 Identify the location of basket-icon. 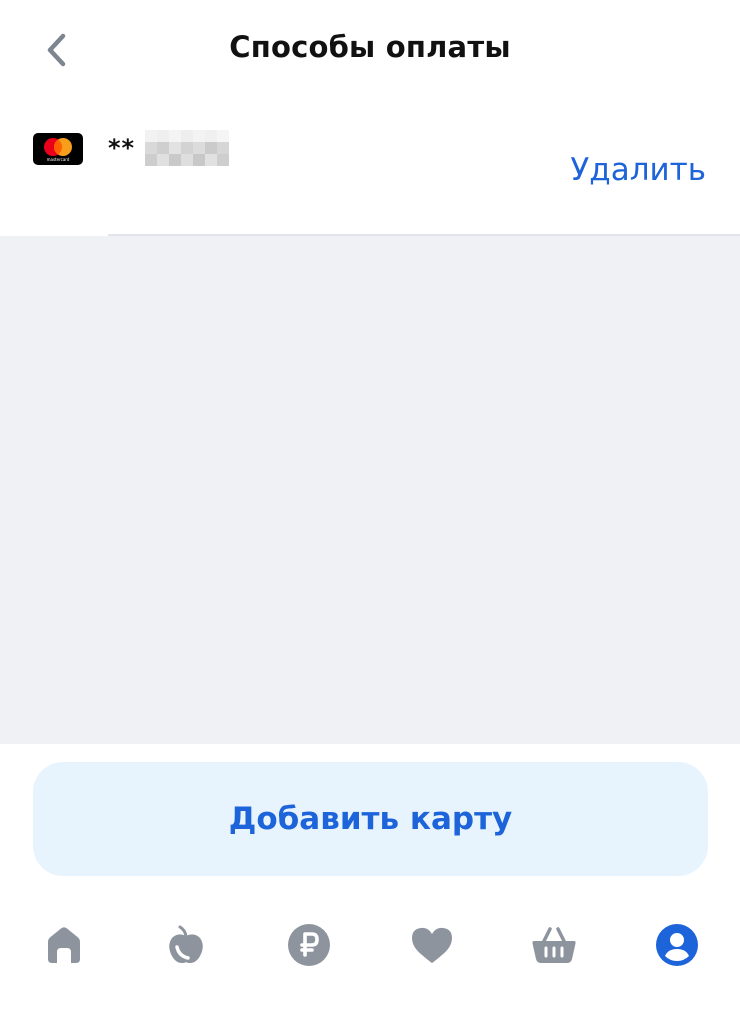
(554, 945).